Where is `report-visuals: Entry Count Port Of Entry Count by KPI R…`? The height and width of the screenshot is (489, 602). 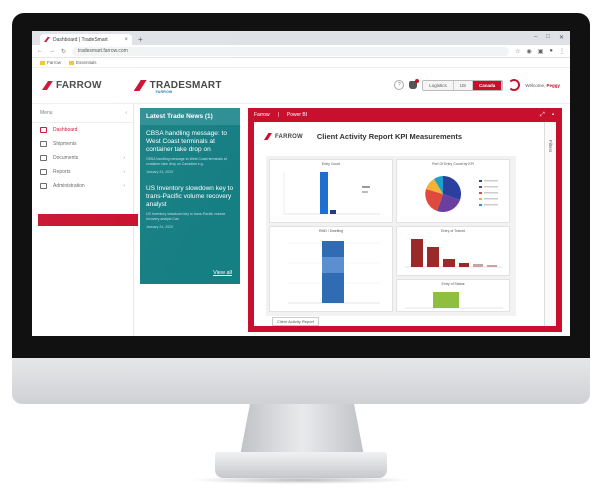 report-visuals: Entry Count Port Of Entry Count by KPI R… is located at coordinates (391, 236).